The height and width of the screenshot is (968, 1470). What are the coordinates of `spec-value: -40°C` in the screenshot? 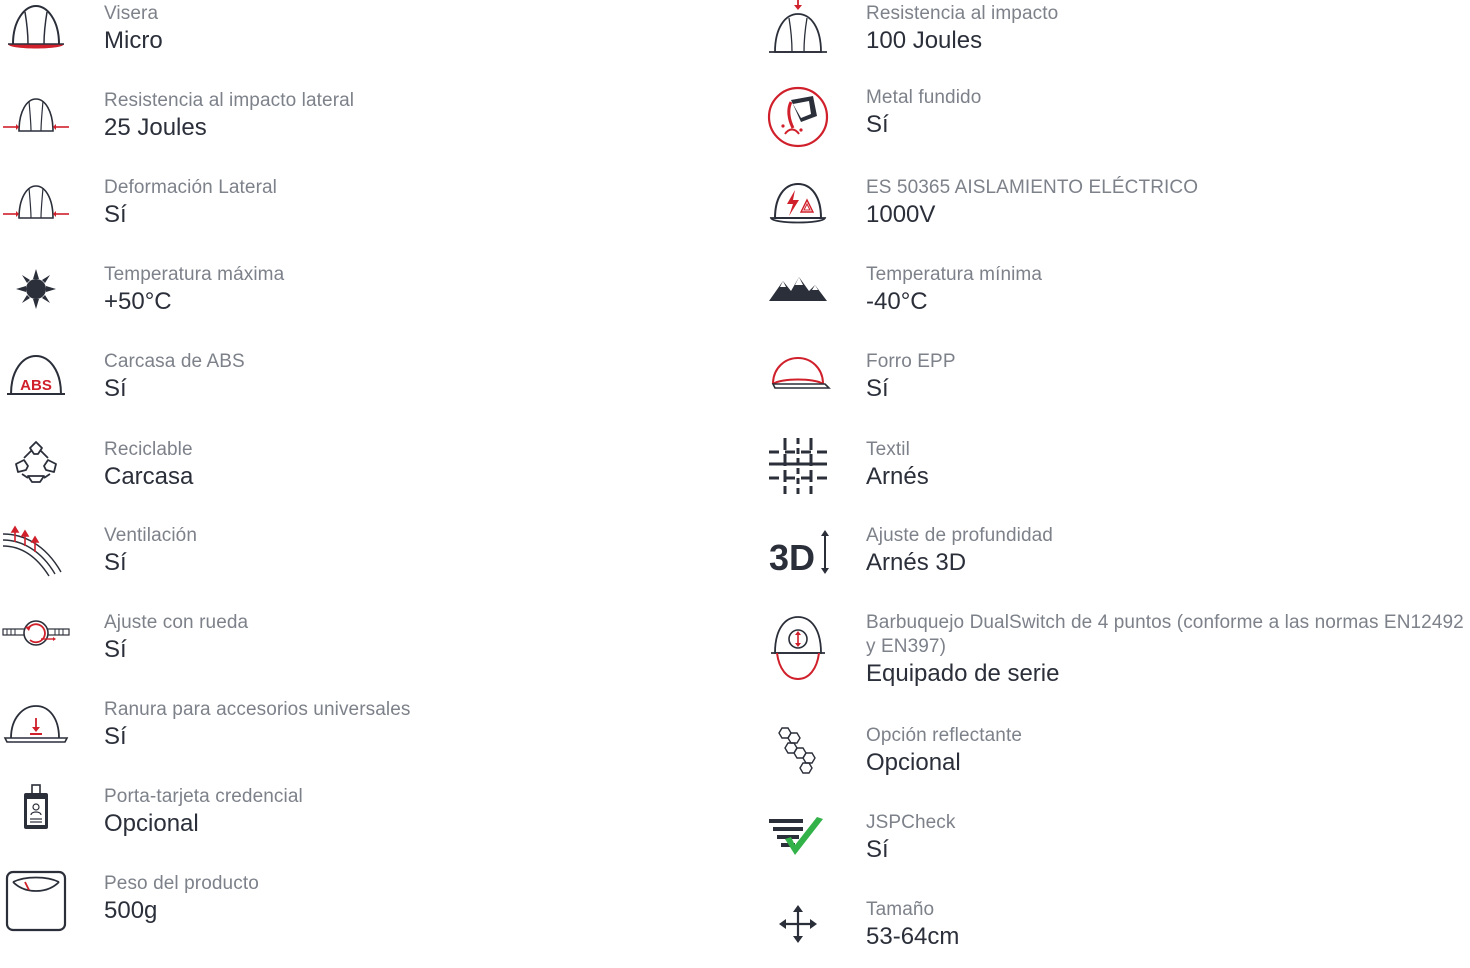 It's located at (897, 301).